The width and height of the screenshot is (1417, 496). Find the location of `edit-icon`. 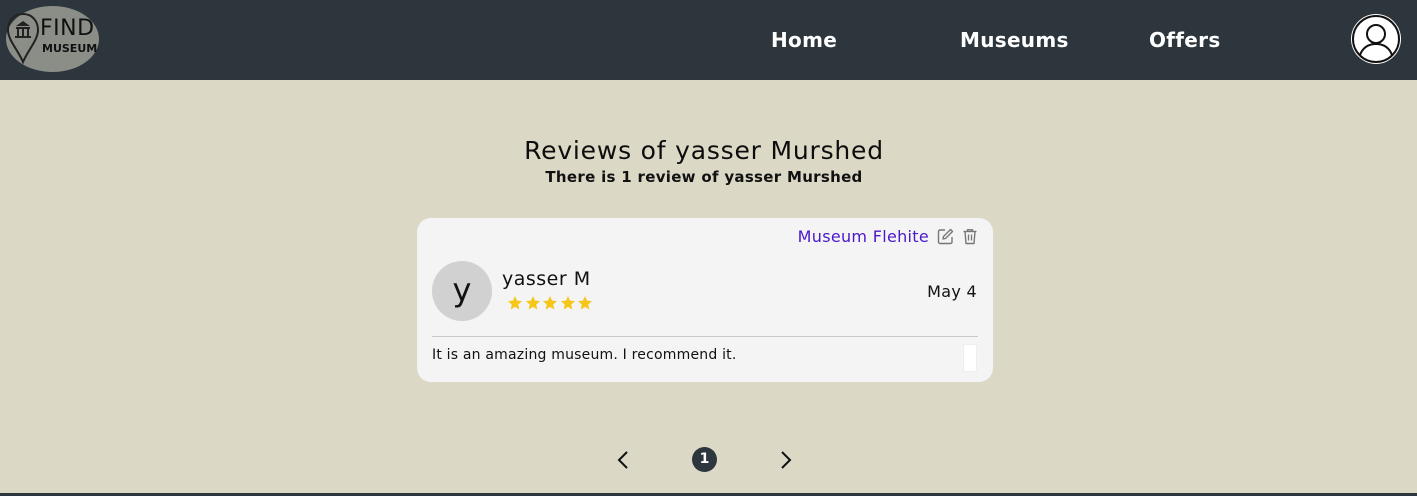

edit-icon is located at coordinates (945, 236).